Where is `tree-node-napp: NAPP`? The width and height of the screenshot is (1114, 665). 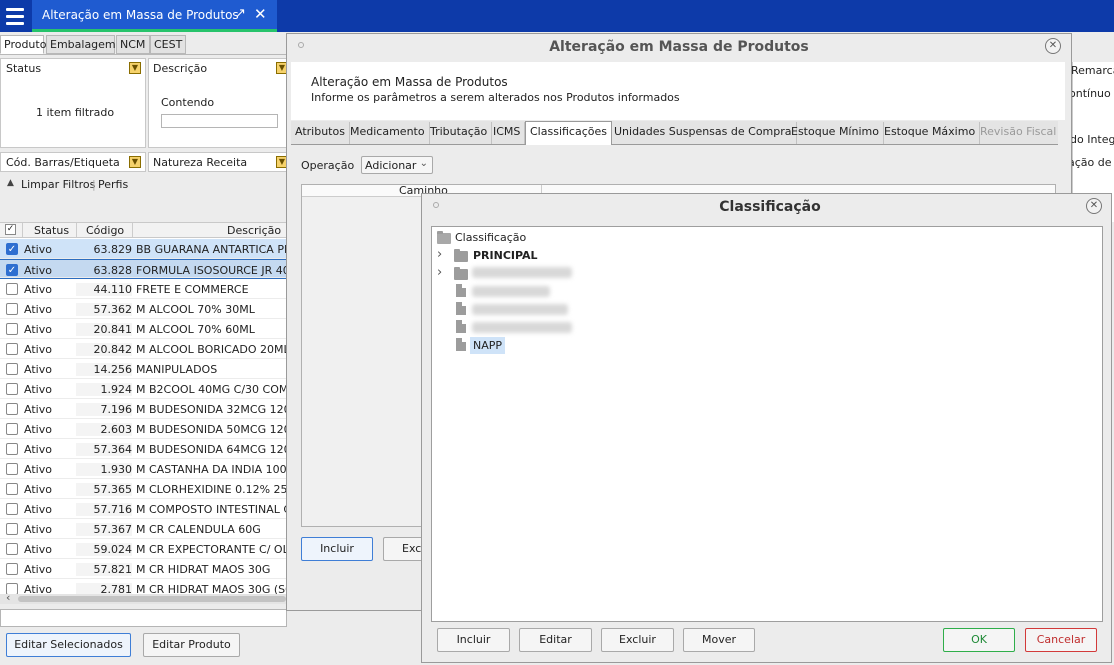
tree-node-napp: NAPP is located at coordinates (488, 345).